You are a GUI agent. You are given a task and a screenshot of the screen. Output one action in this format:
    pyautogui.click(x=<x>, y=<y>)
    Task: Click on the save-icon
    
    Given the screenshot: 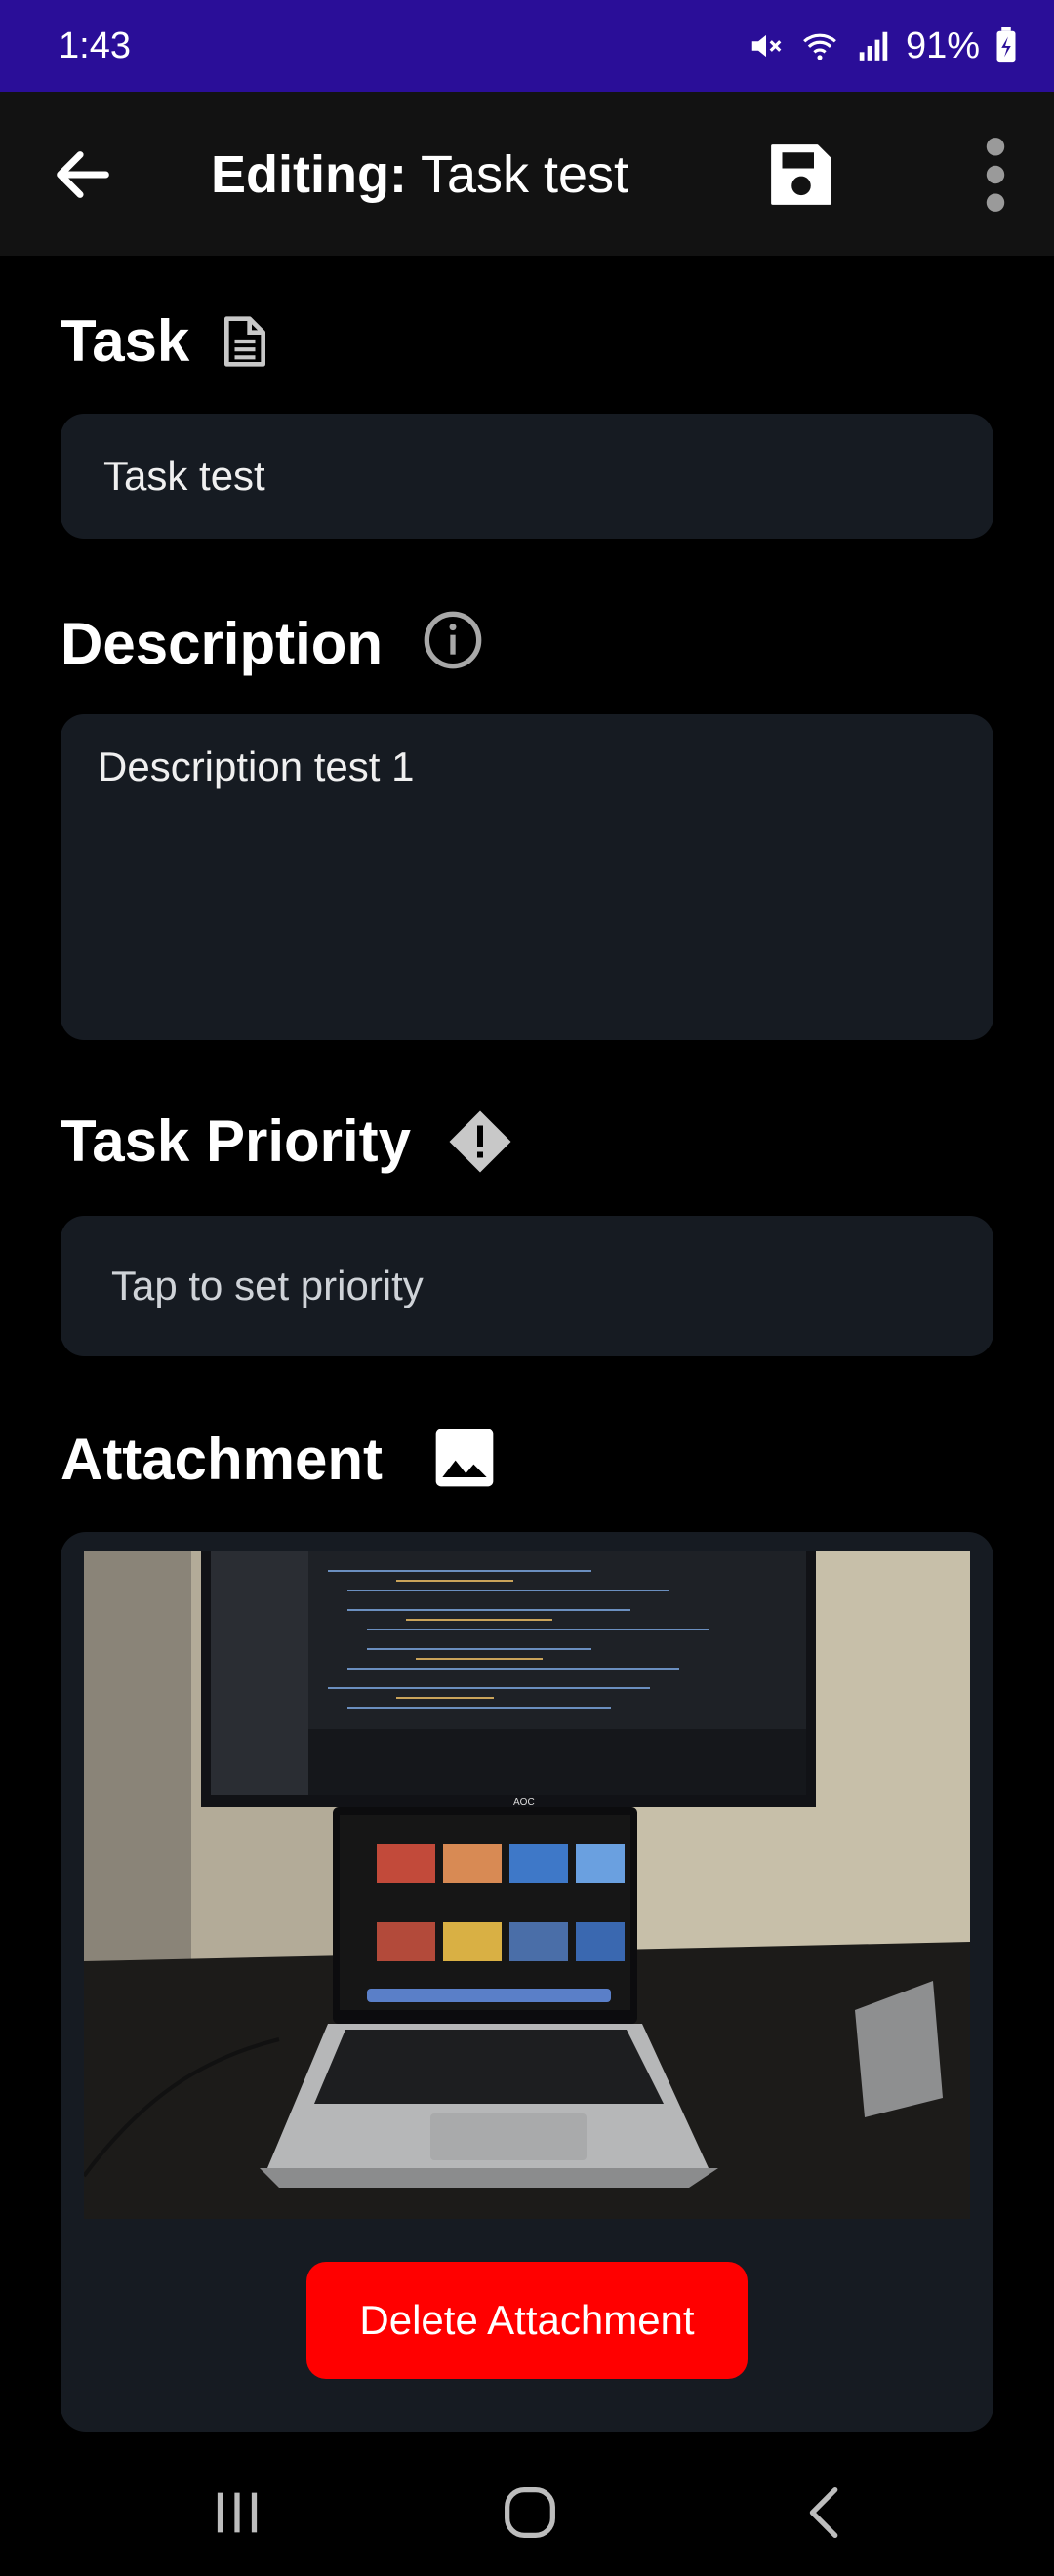 What is the action you would take?
    pyautogui.click(x=801, y=175)
    